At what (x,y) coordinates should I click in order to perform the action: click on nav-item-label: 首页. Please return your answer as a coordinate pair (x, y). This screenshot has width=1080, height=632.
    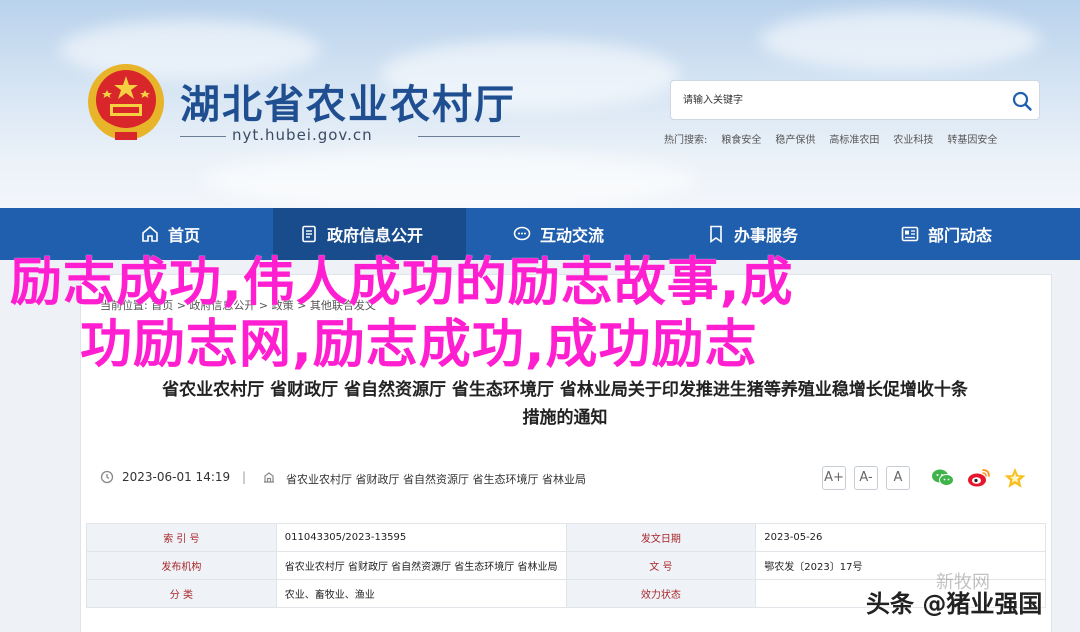
    Looking at the image, I should click on (184, 235).